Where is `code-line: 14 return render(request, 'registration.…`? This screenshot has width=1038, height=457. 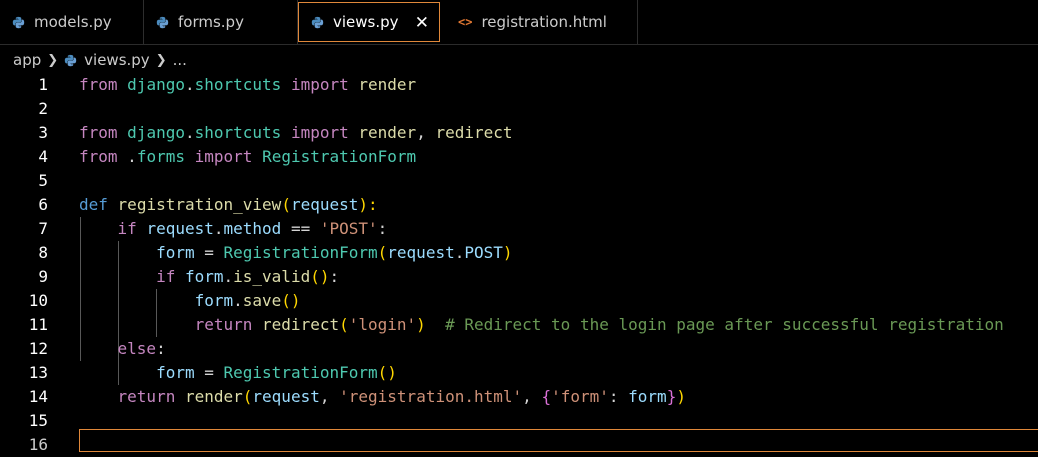 code-line: 14 return render(request, 'registration.… is located at coordinates (519, 397).